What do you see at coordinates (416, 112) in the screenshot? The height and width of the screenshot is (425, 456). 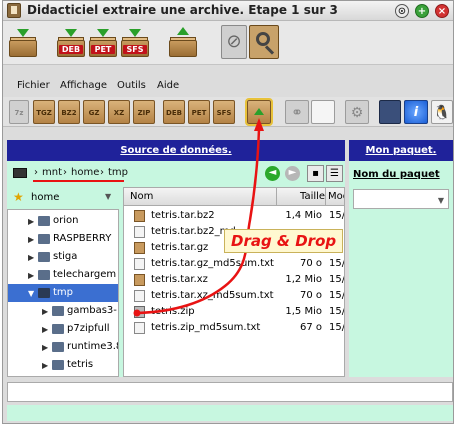 I see `info-icon: i` at bounding box center [416, 112].